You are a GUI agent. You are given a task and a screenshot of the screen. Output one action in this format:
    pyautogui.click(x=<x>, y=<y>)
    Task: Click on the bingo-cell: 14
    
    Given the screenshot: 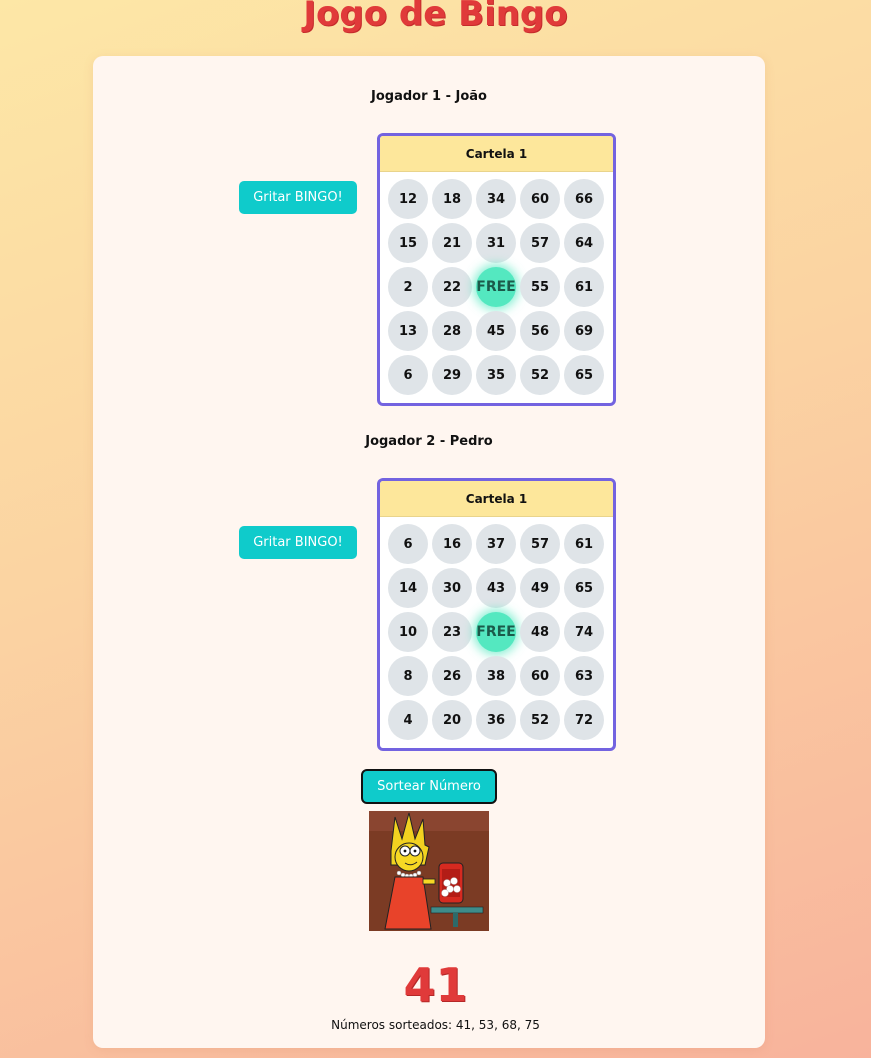 What is the action you would take?
    pyautogui.click(x=408, y=588)
    